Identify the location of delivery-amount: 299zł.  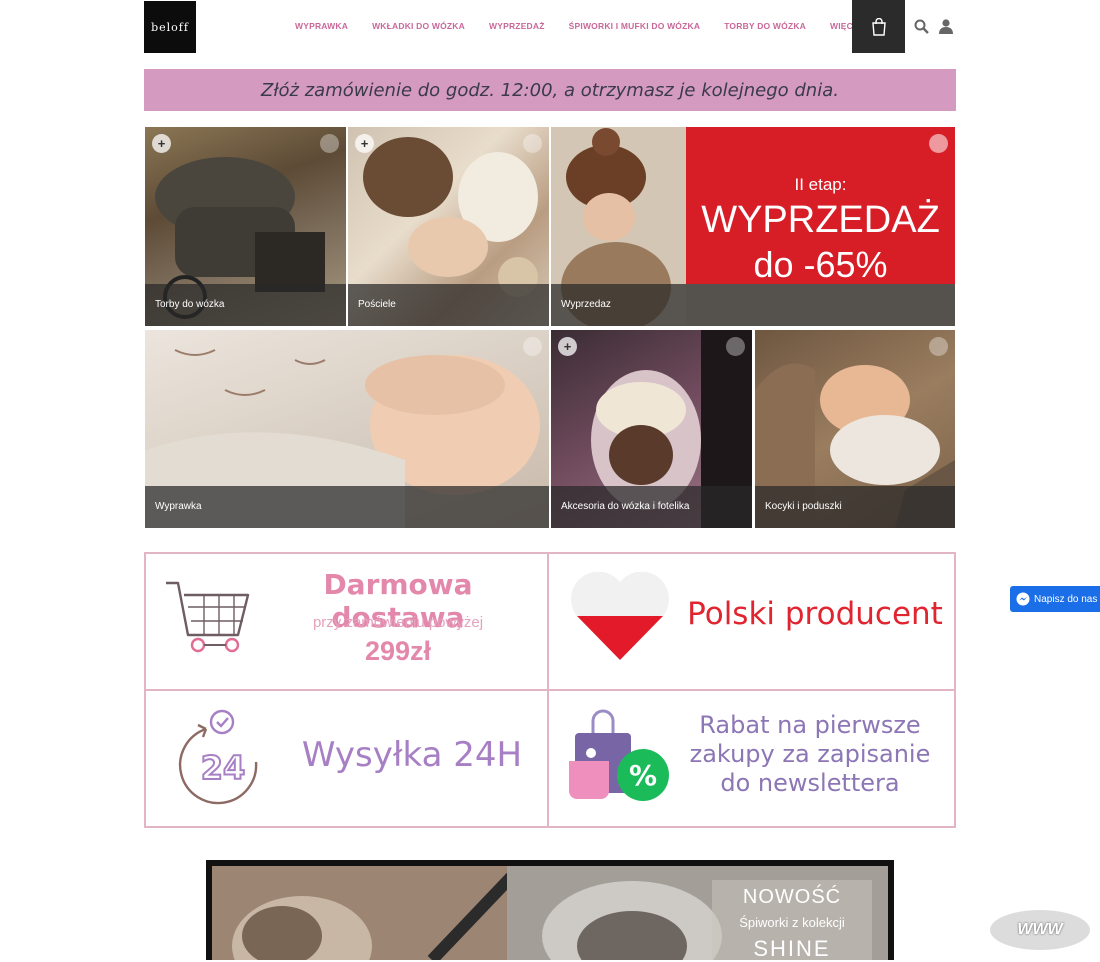
(398, 651).